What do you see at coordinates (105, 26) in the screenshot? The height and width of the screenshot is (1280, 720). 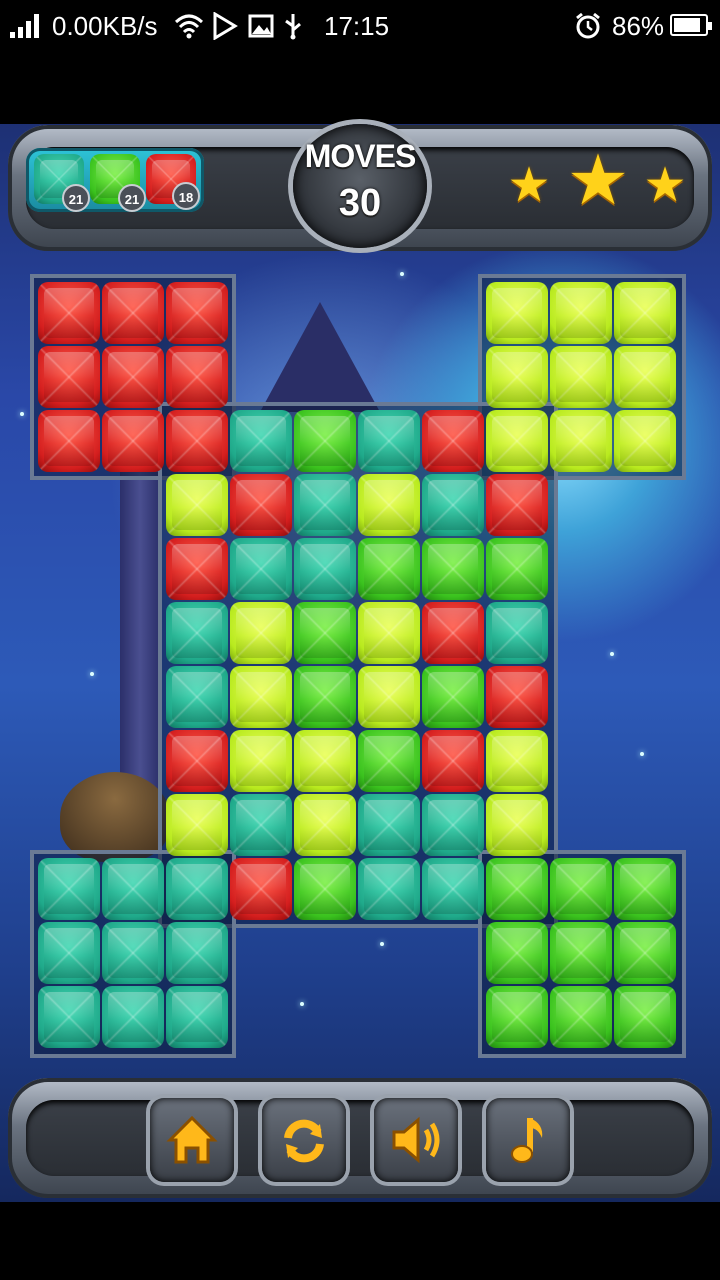 I see `network-speed: 0.00KB/s` at bounding box center [105, 26].